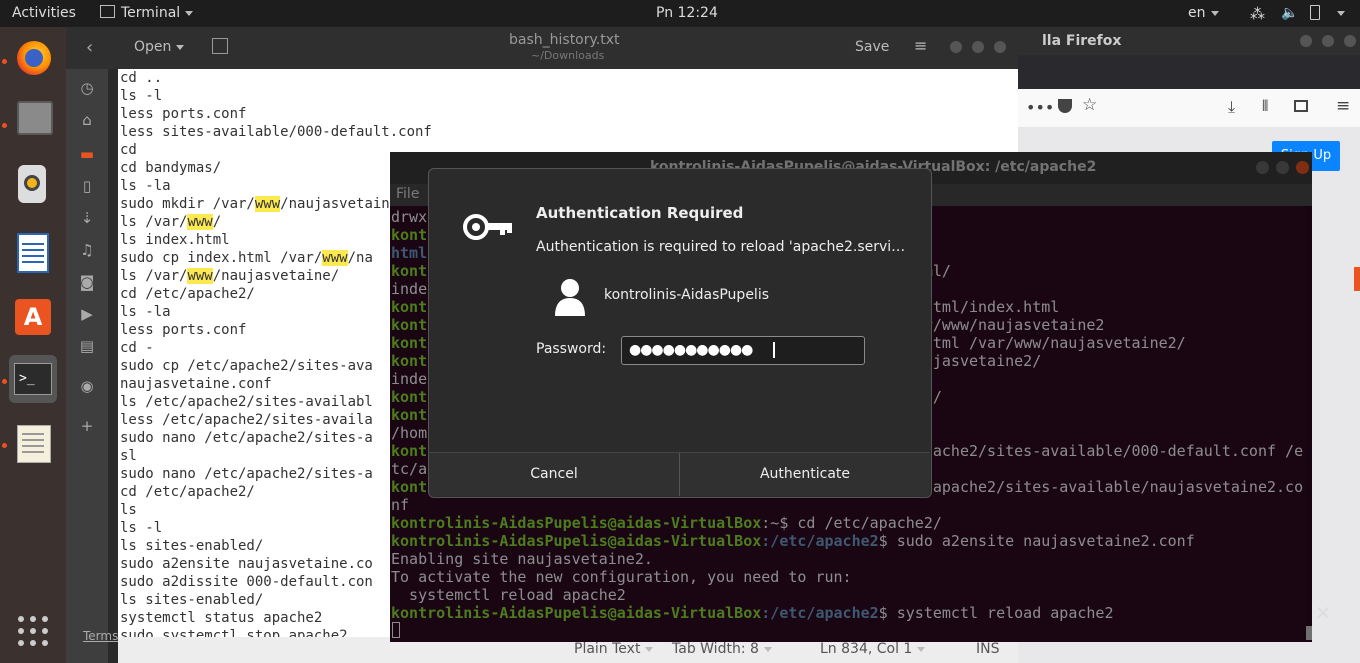 The image size is (1360, 663). What do you see at coordinates (988, 649) in the screenshot?
I see `insert-mode: INS` at bounding box center [988, 649].